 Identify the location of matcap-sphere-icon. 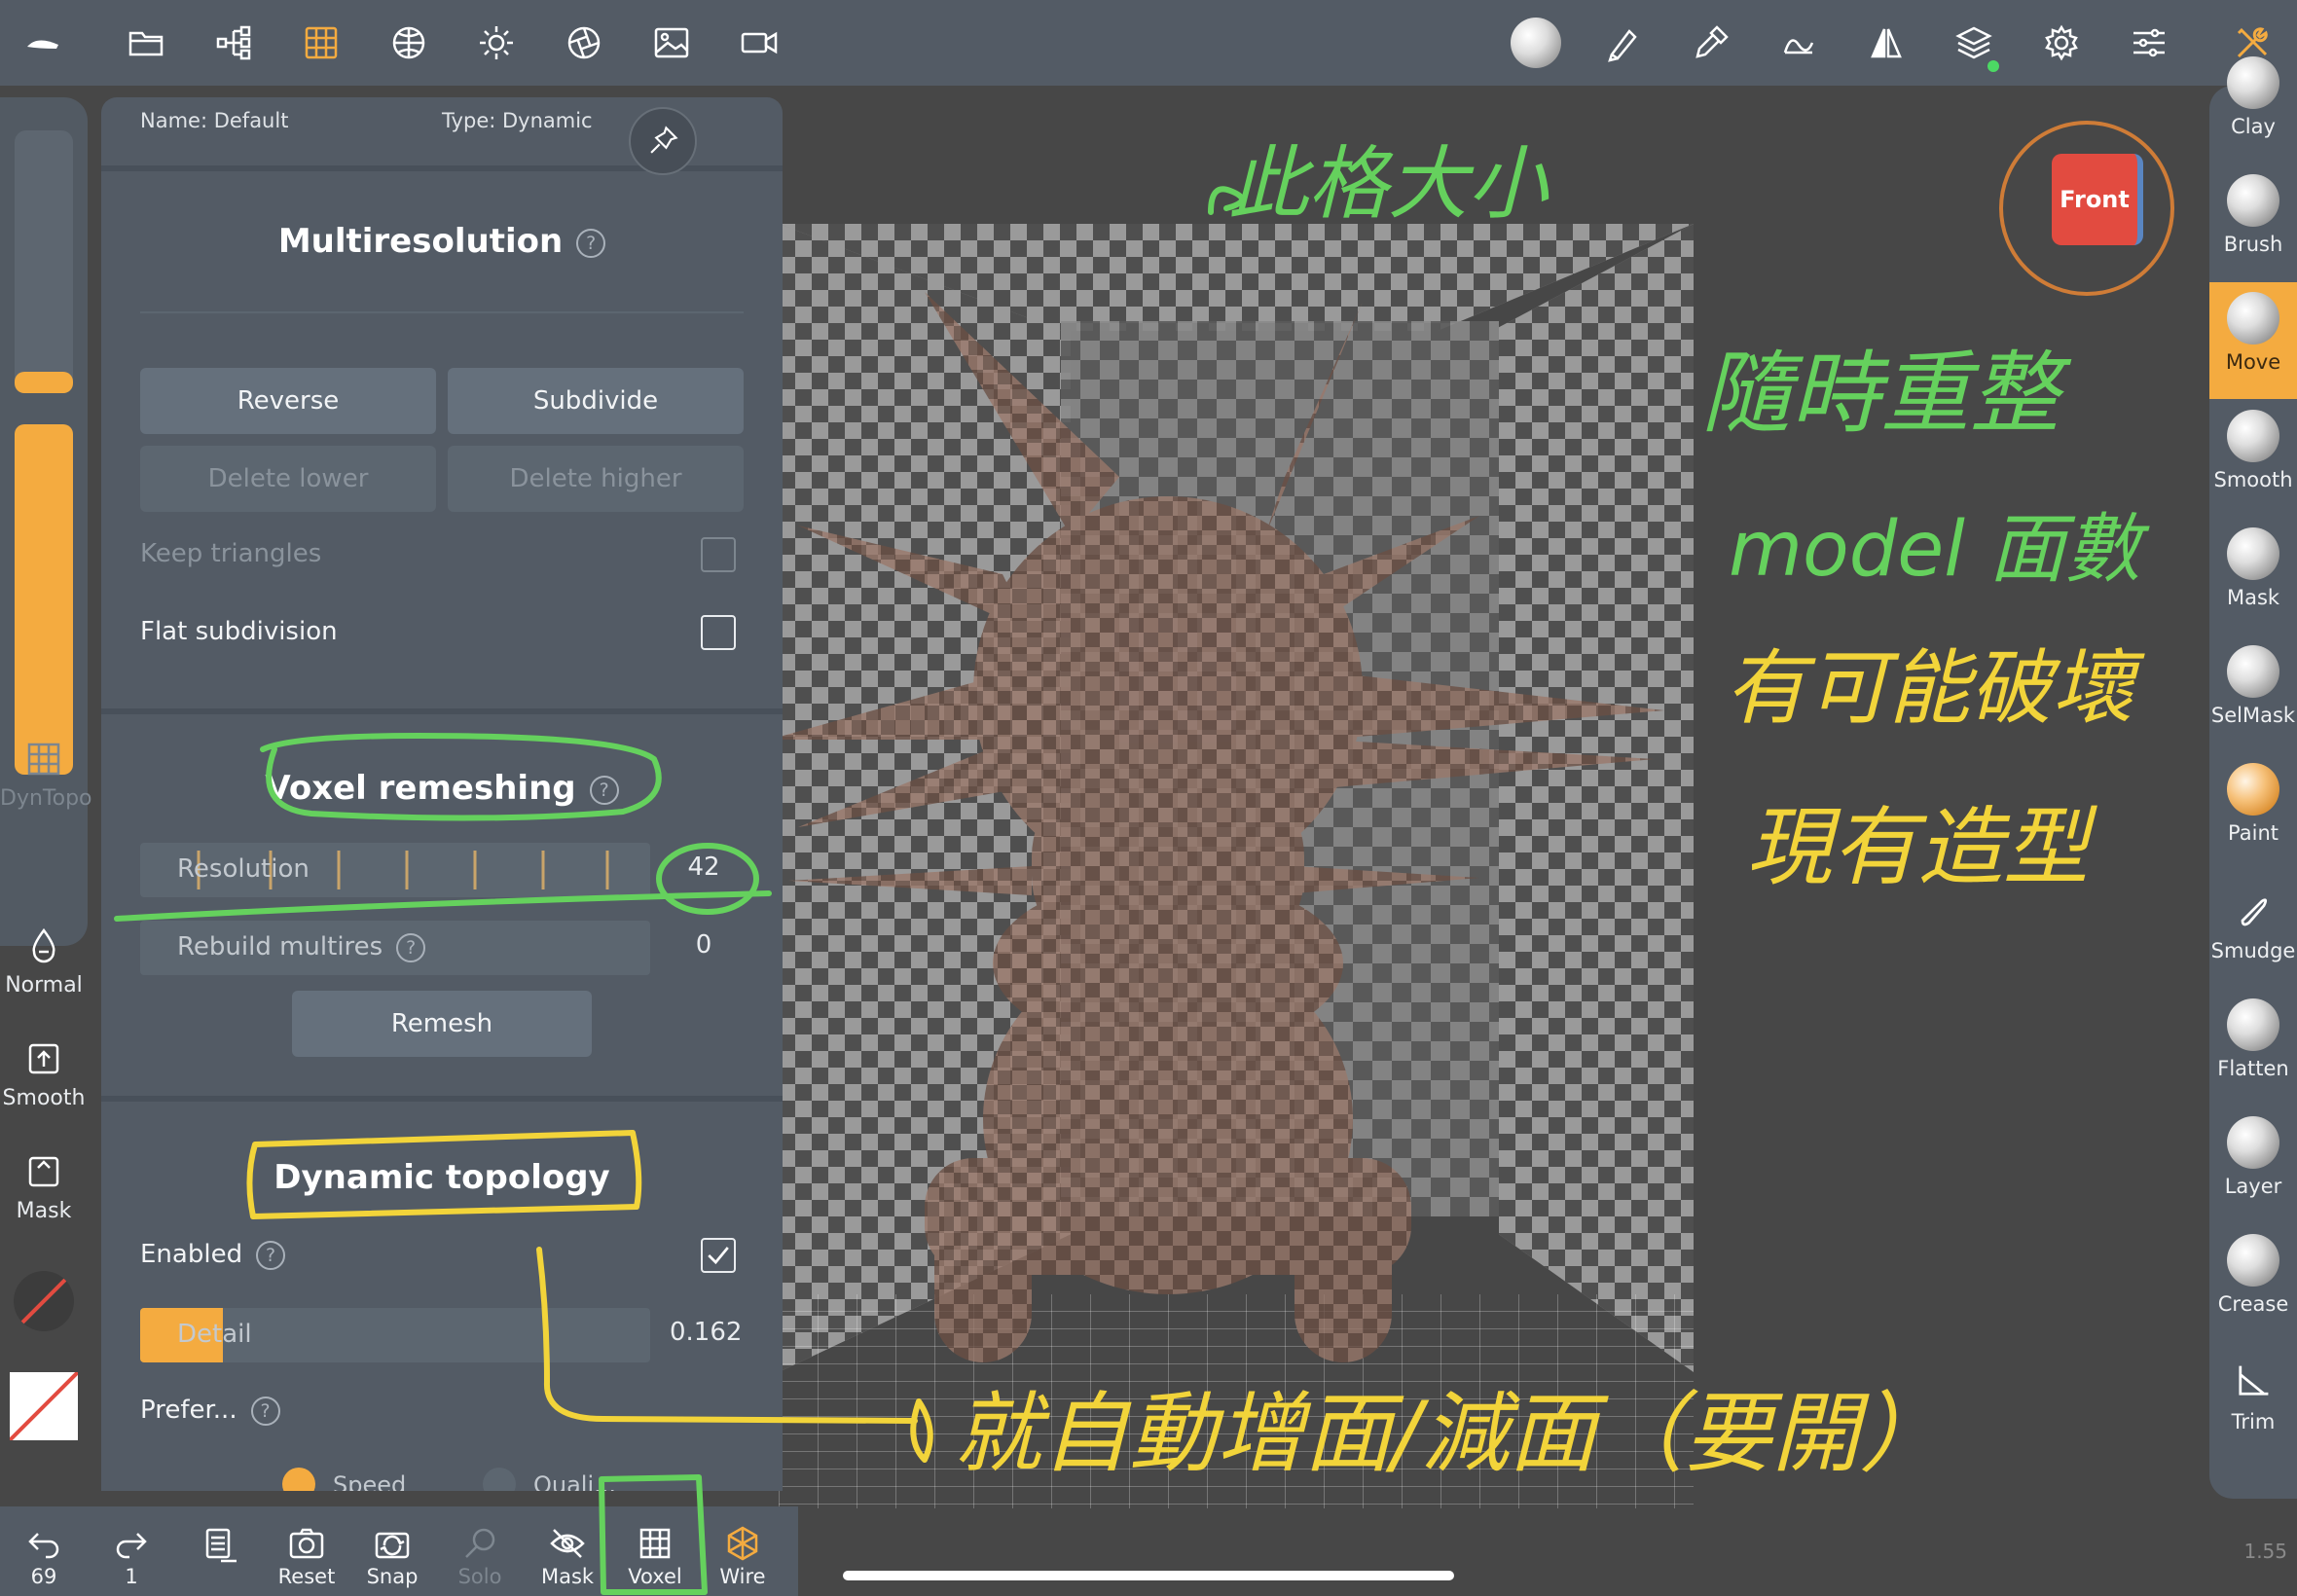
(1536, 43).